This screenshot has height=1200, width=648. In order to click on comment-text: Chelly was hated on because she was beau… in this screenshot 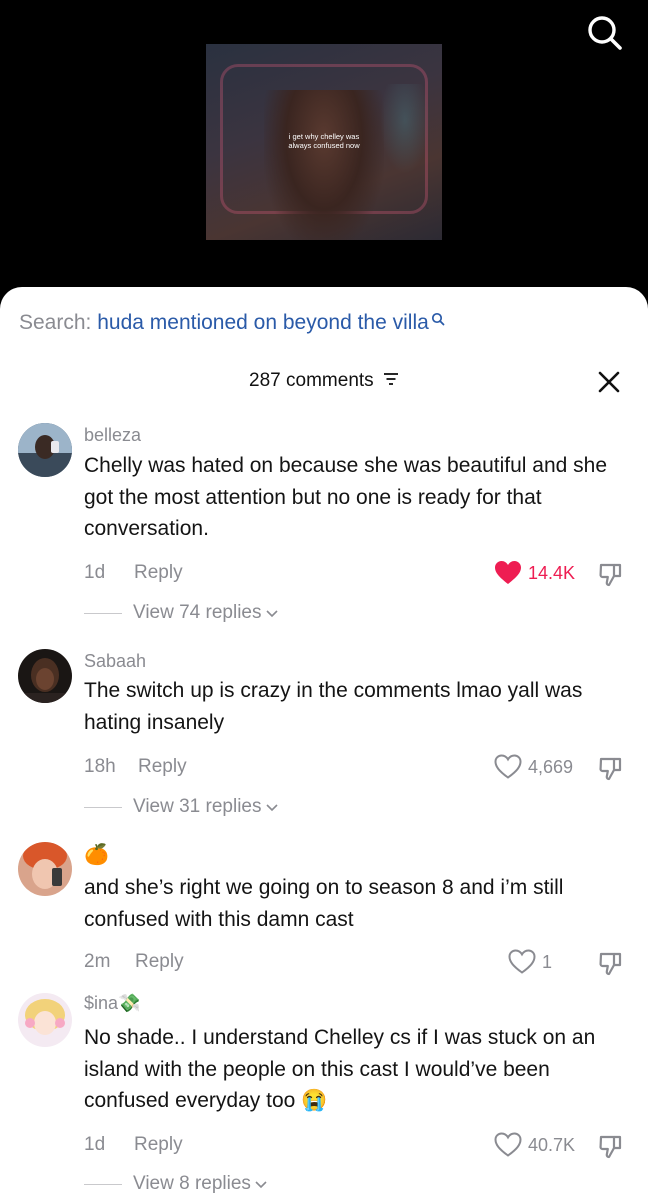, I will do `click(346, 497)`.